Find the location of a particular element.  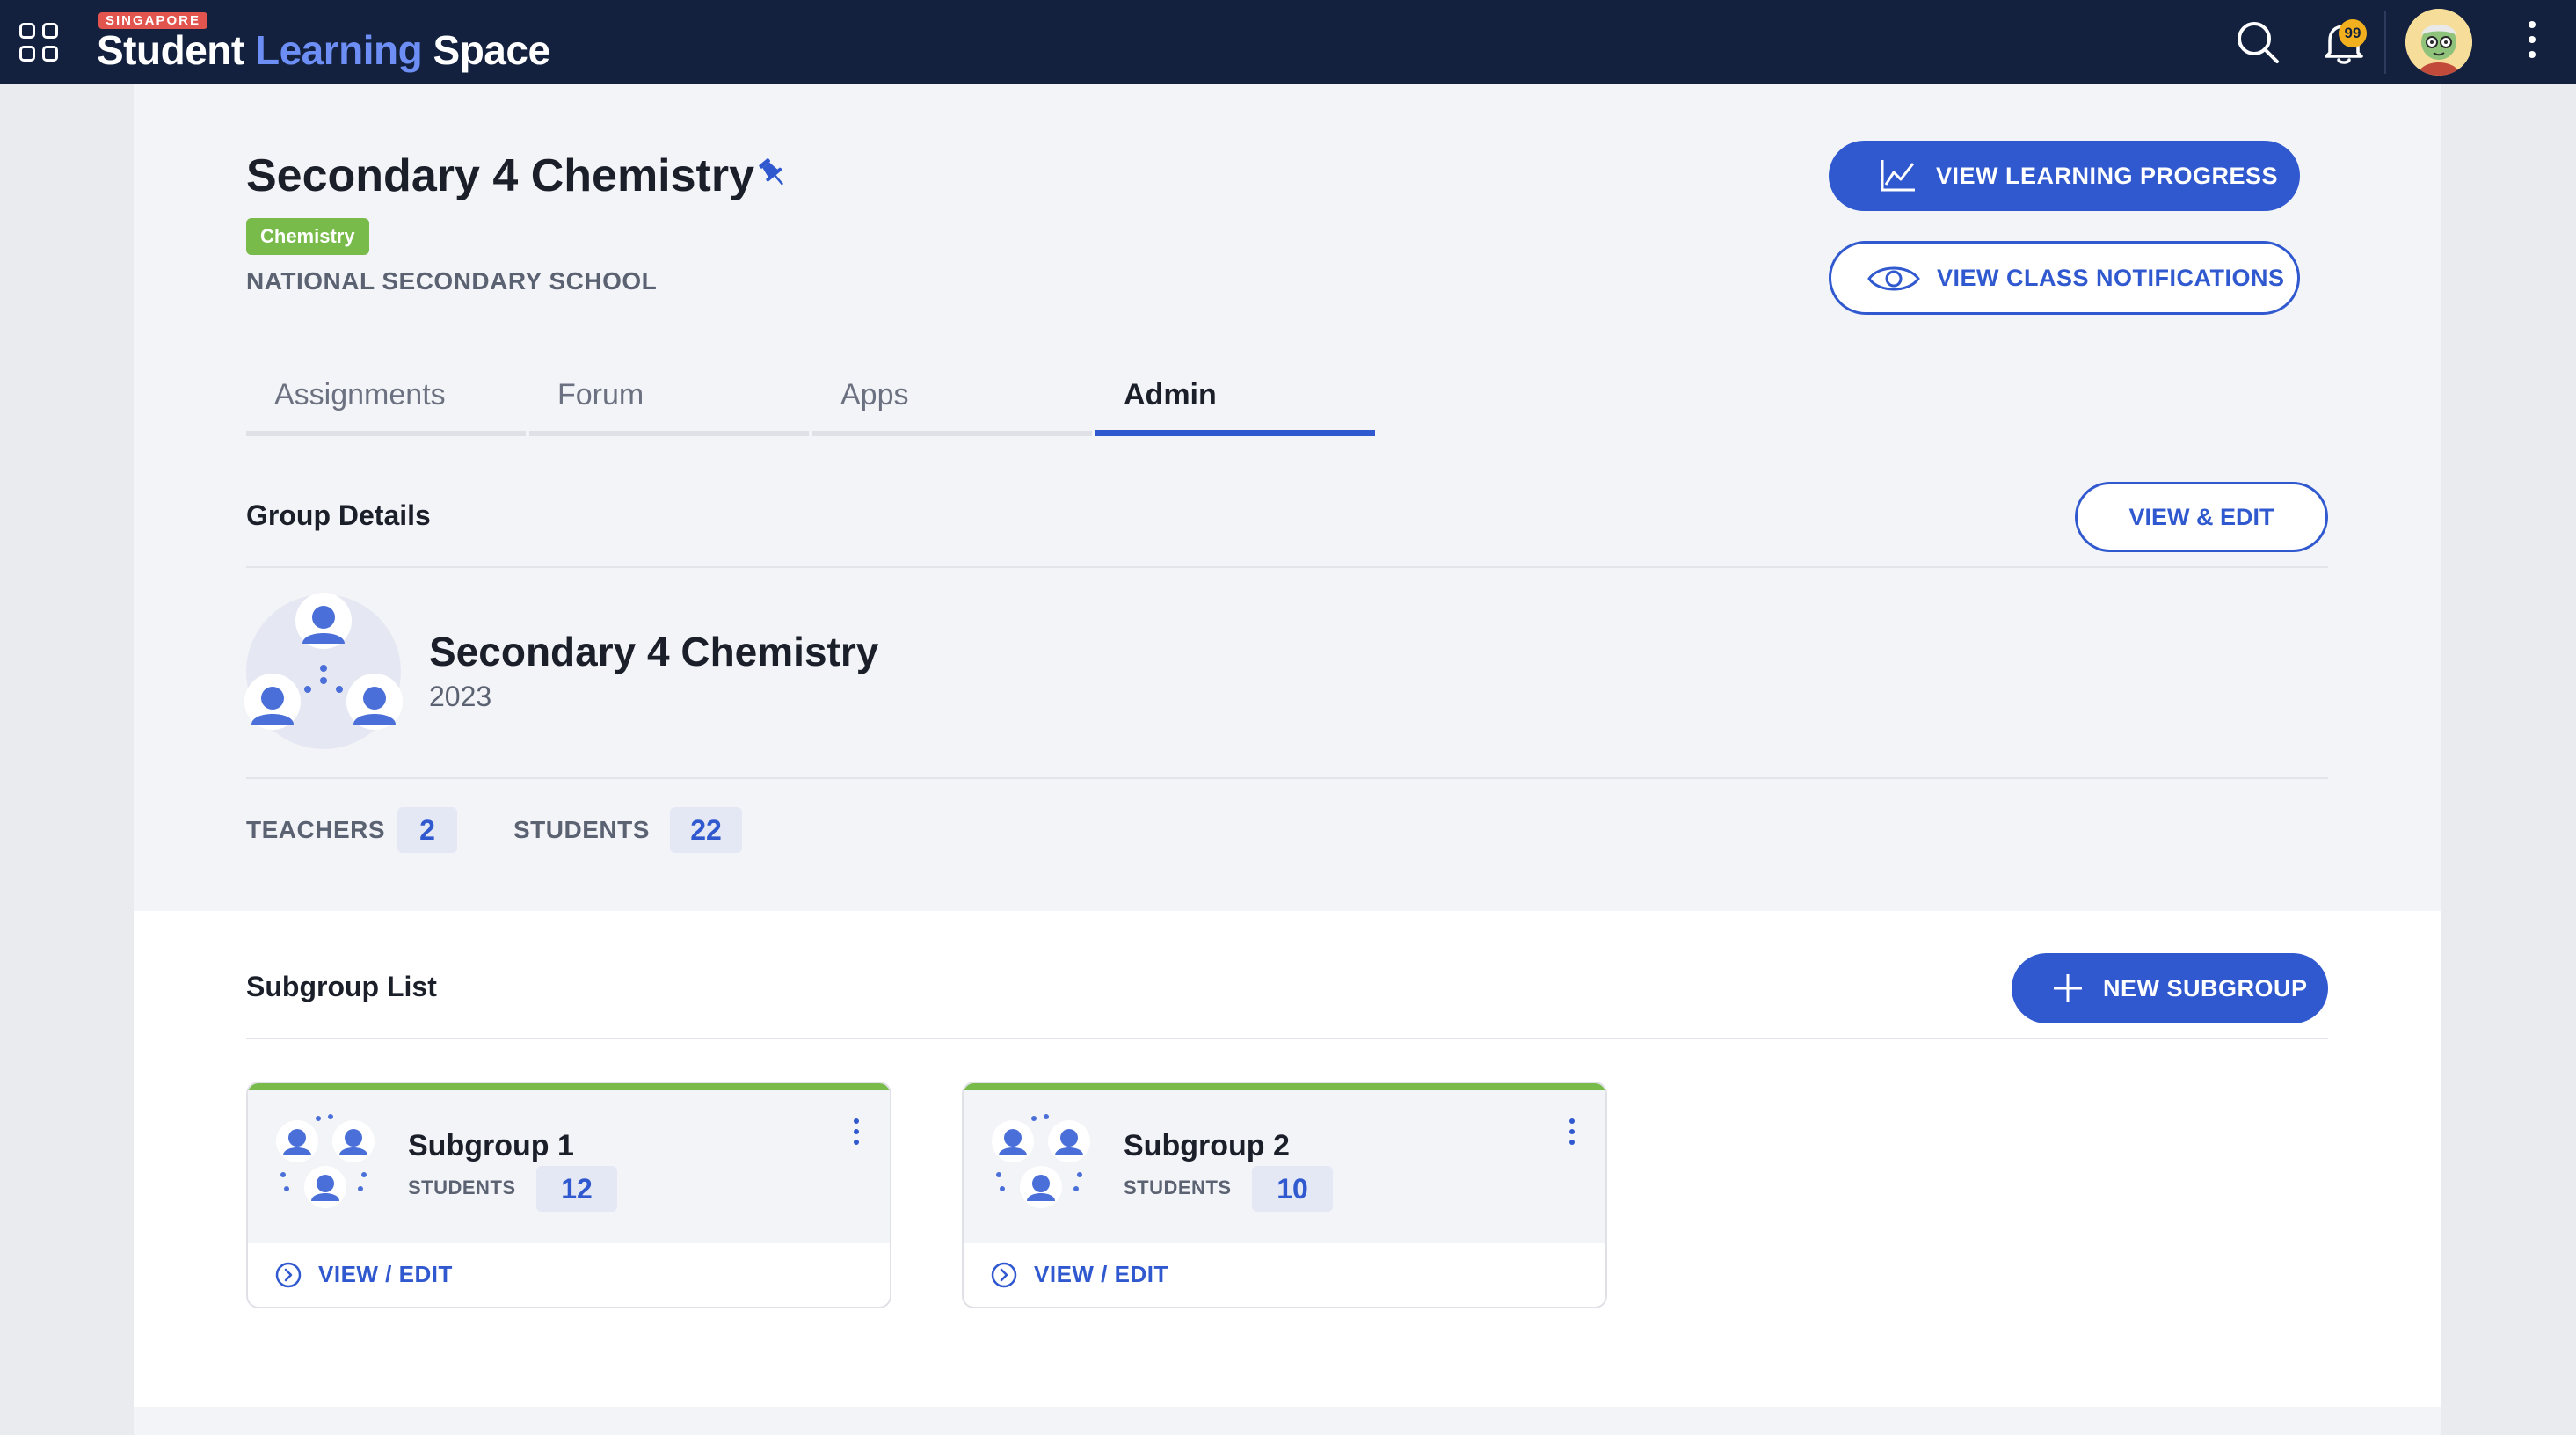

notification-count-badge: 99 is located at coordinates (2353, 33).